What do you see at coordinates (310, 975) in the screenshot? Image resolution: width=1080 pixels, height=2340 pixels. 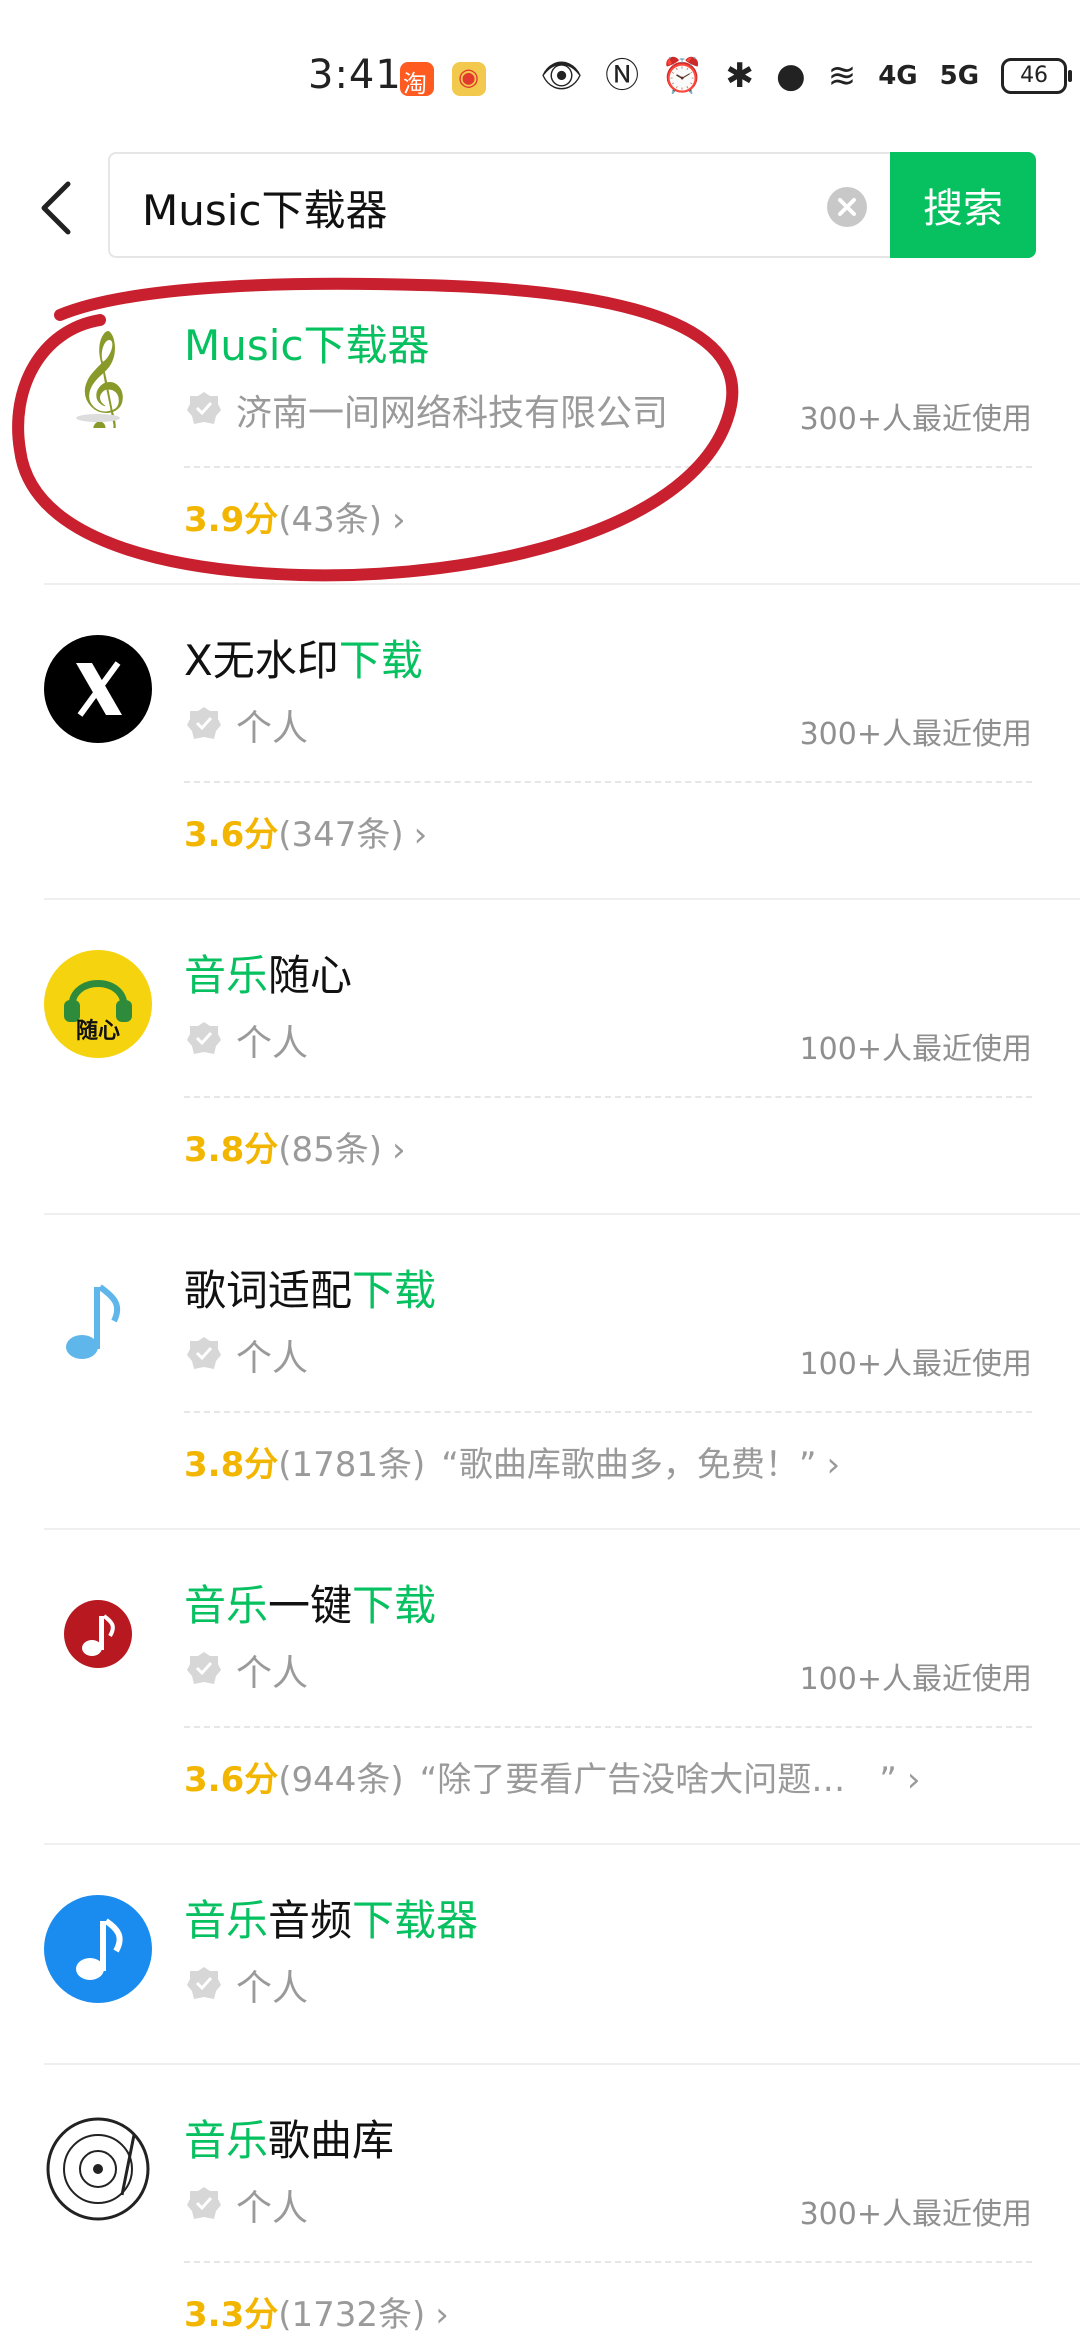 I see `app-name-part: 随心` at bounding box center [310, 975].